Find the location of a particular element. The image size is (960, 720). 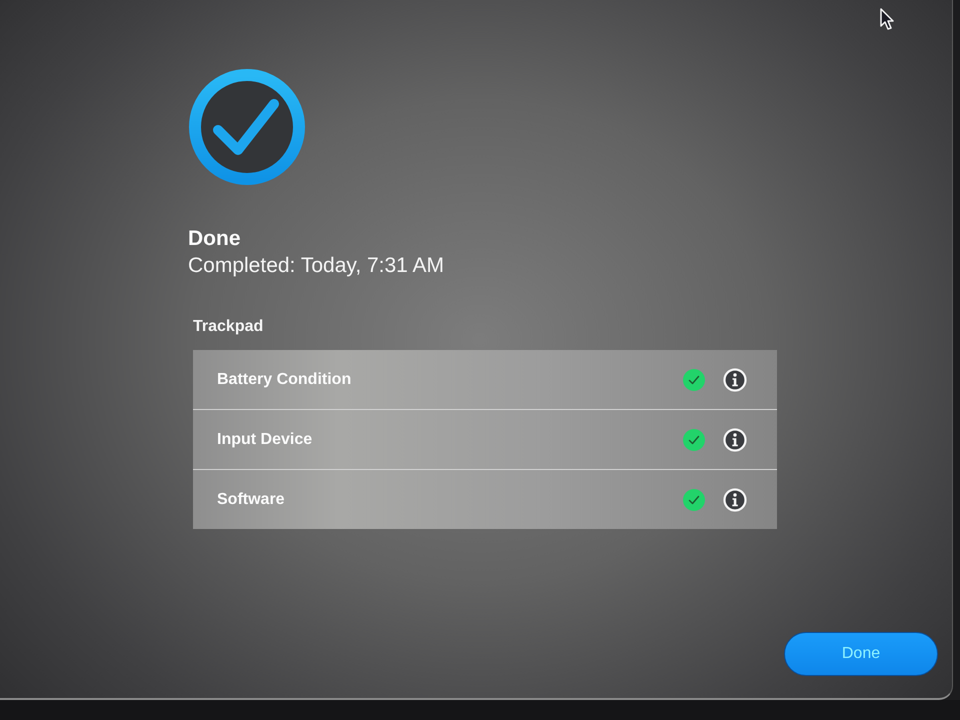

row-label: Battery Condition is located at coordinates (284, 379).